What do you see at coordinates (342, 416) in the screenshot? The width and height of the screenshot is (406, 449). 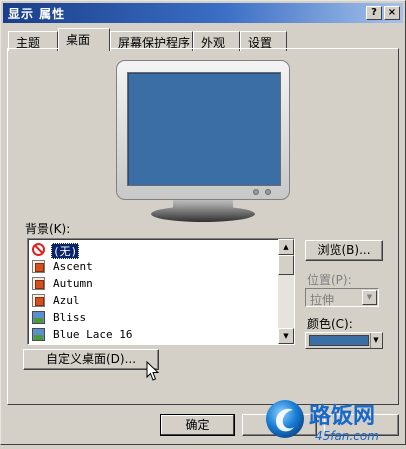 I see `svg-text: 路饭网` at bounding box center [342, 416].